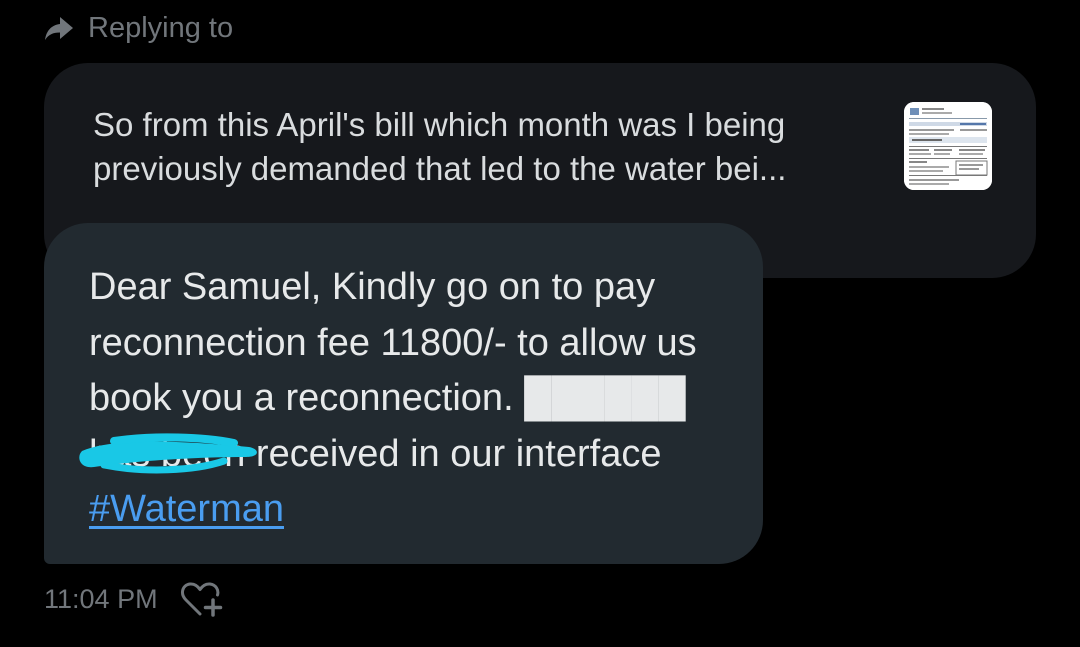 This screenshot has height=647, width=1080. I want to click on timestamp: 11:04 PM, so click(101, 598).